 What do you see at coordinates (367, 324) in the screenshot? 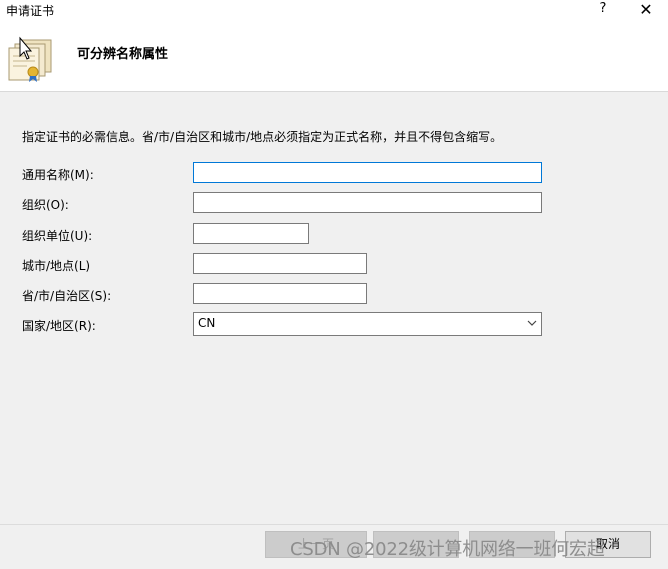
I see `country-select: CN` at bounding box center [367, 324].